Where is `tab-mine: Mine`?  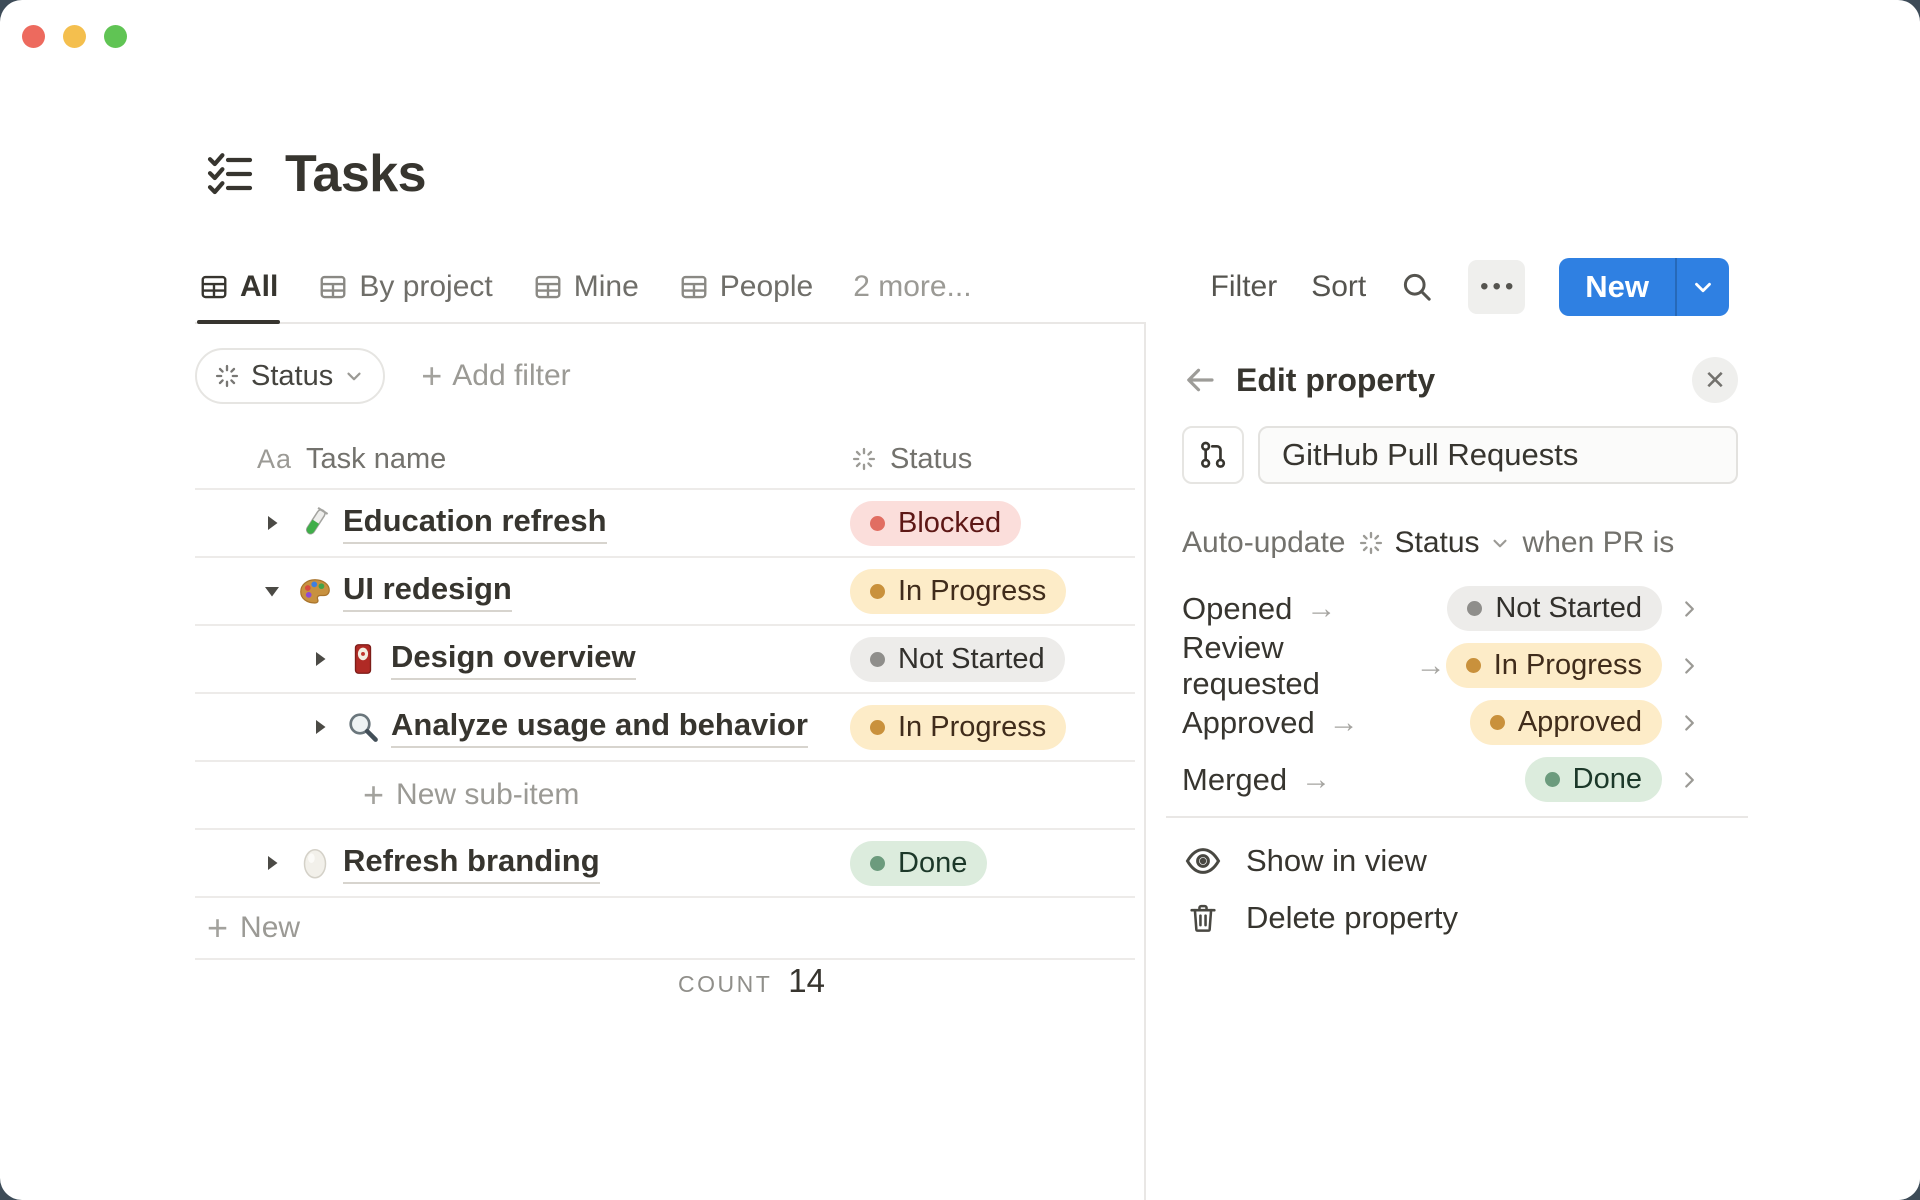 tab-mine: Mine is located at coordinates (586, 287).